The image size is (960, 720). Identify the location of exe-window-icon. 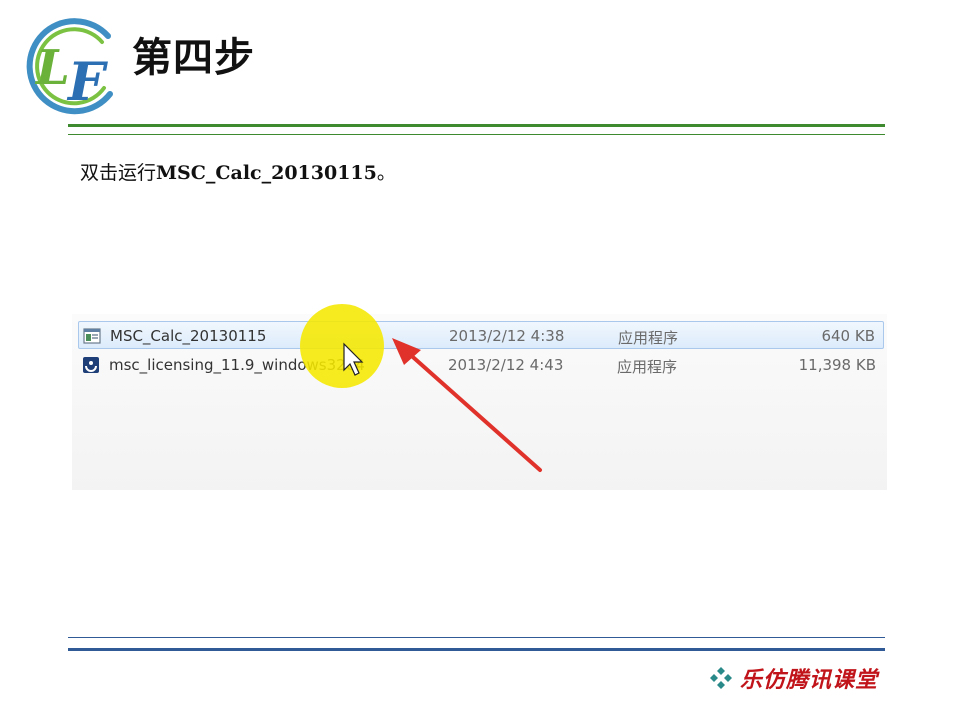
(92, 336).